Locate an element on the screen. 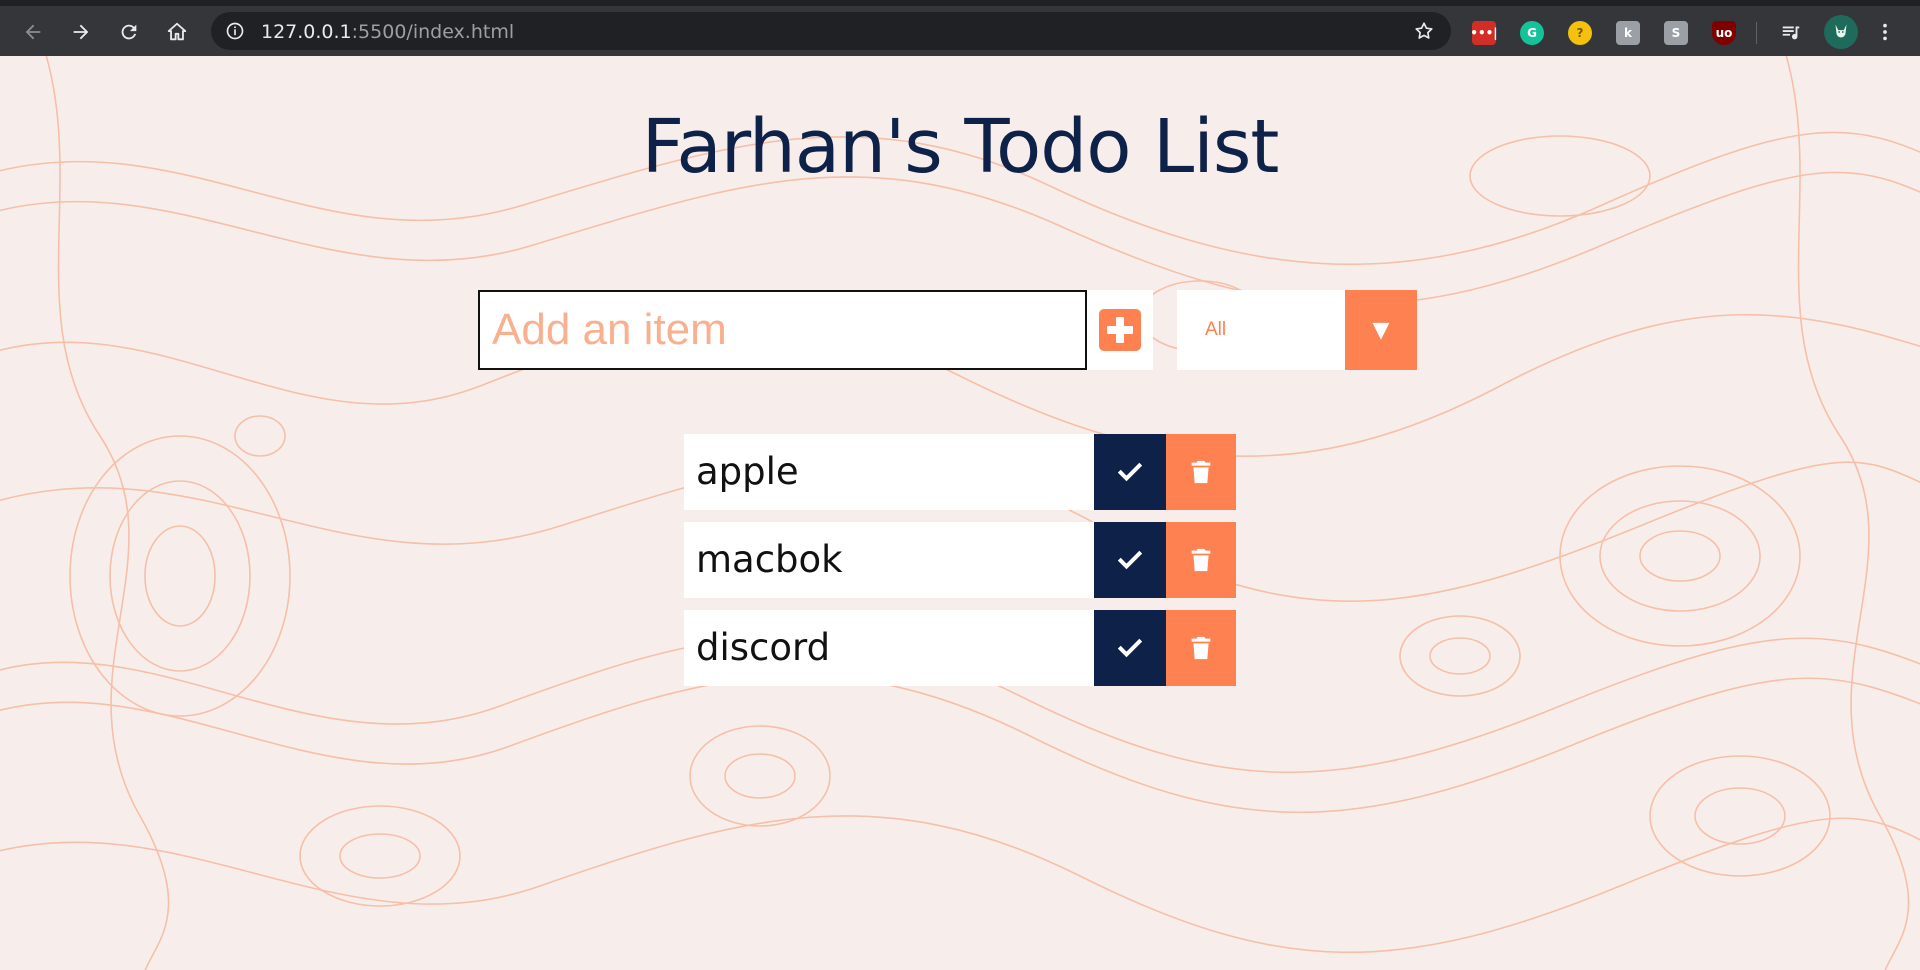 This screenshot has height=970, width=1920. extension-k-icon: k is located at coordinates (1628, 33).